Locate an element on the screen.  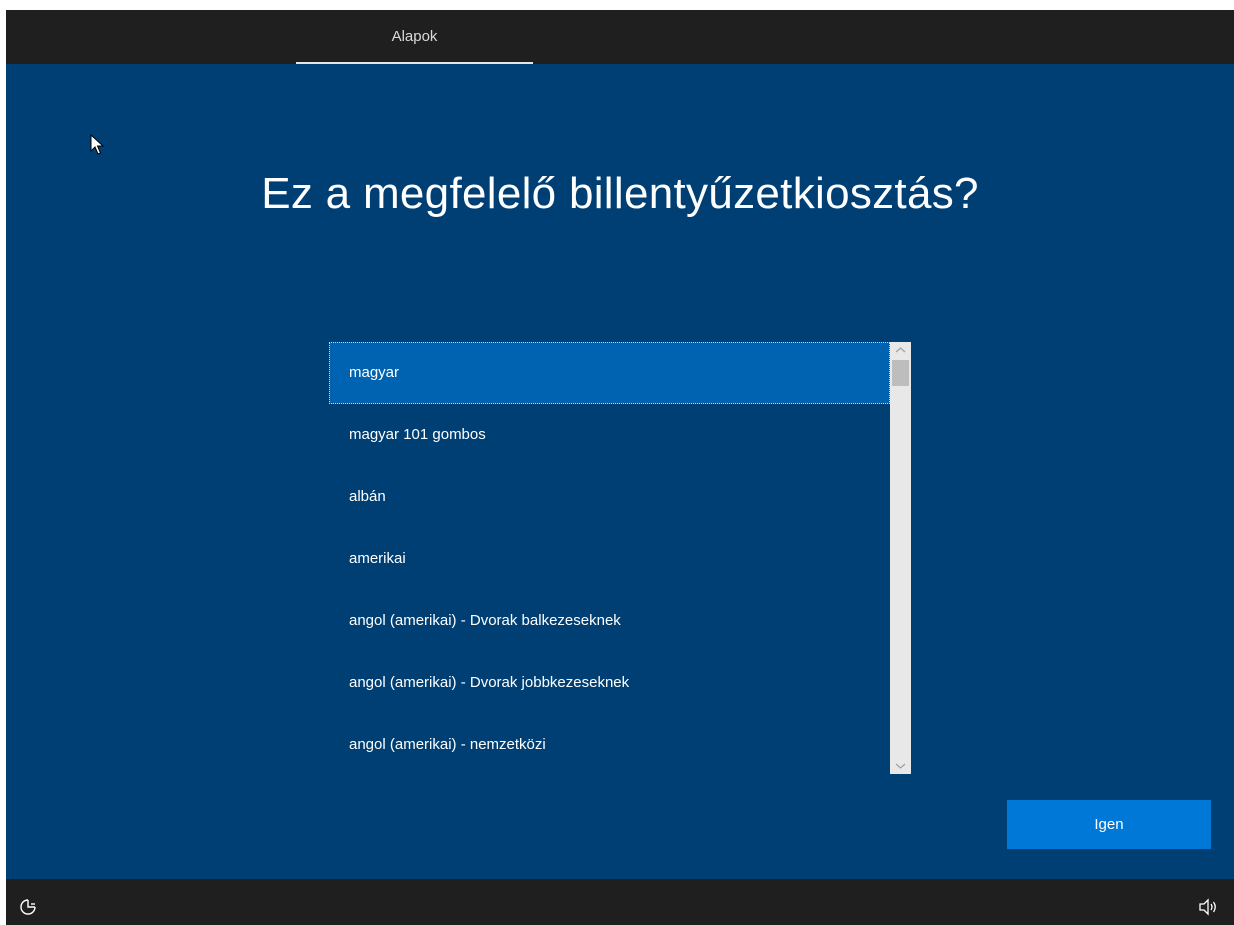
tab-label: Alapok is located at coordinates (414, 36).